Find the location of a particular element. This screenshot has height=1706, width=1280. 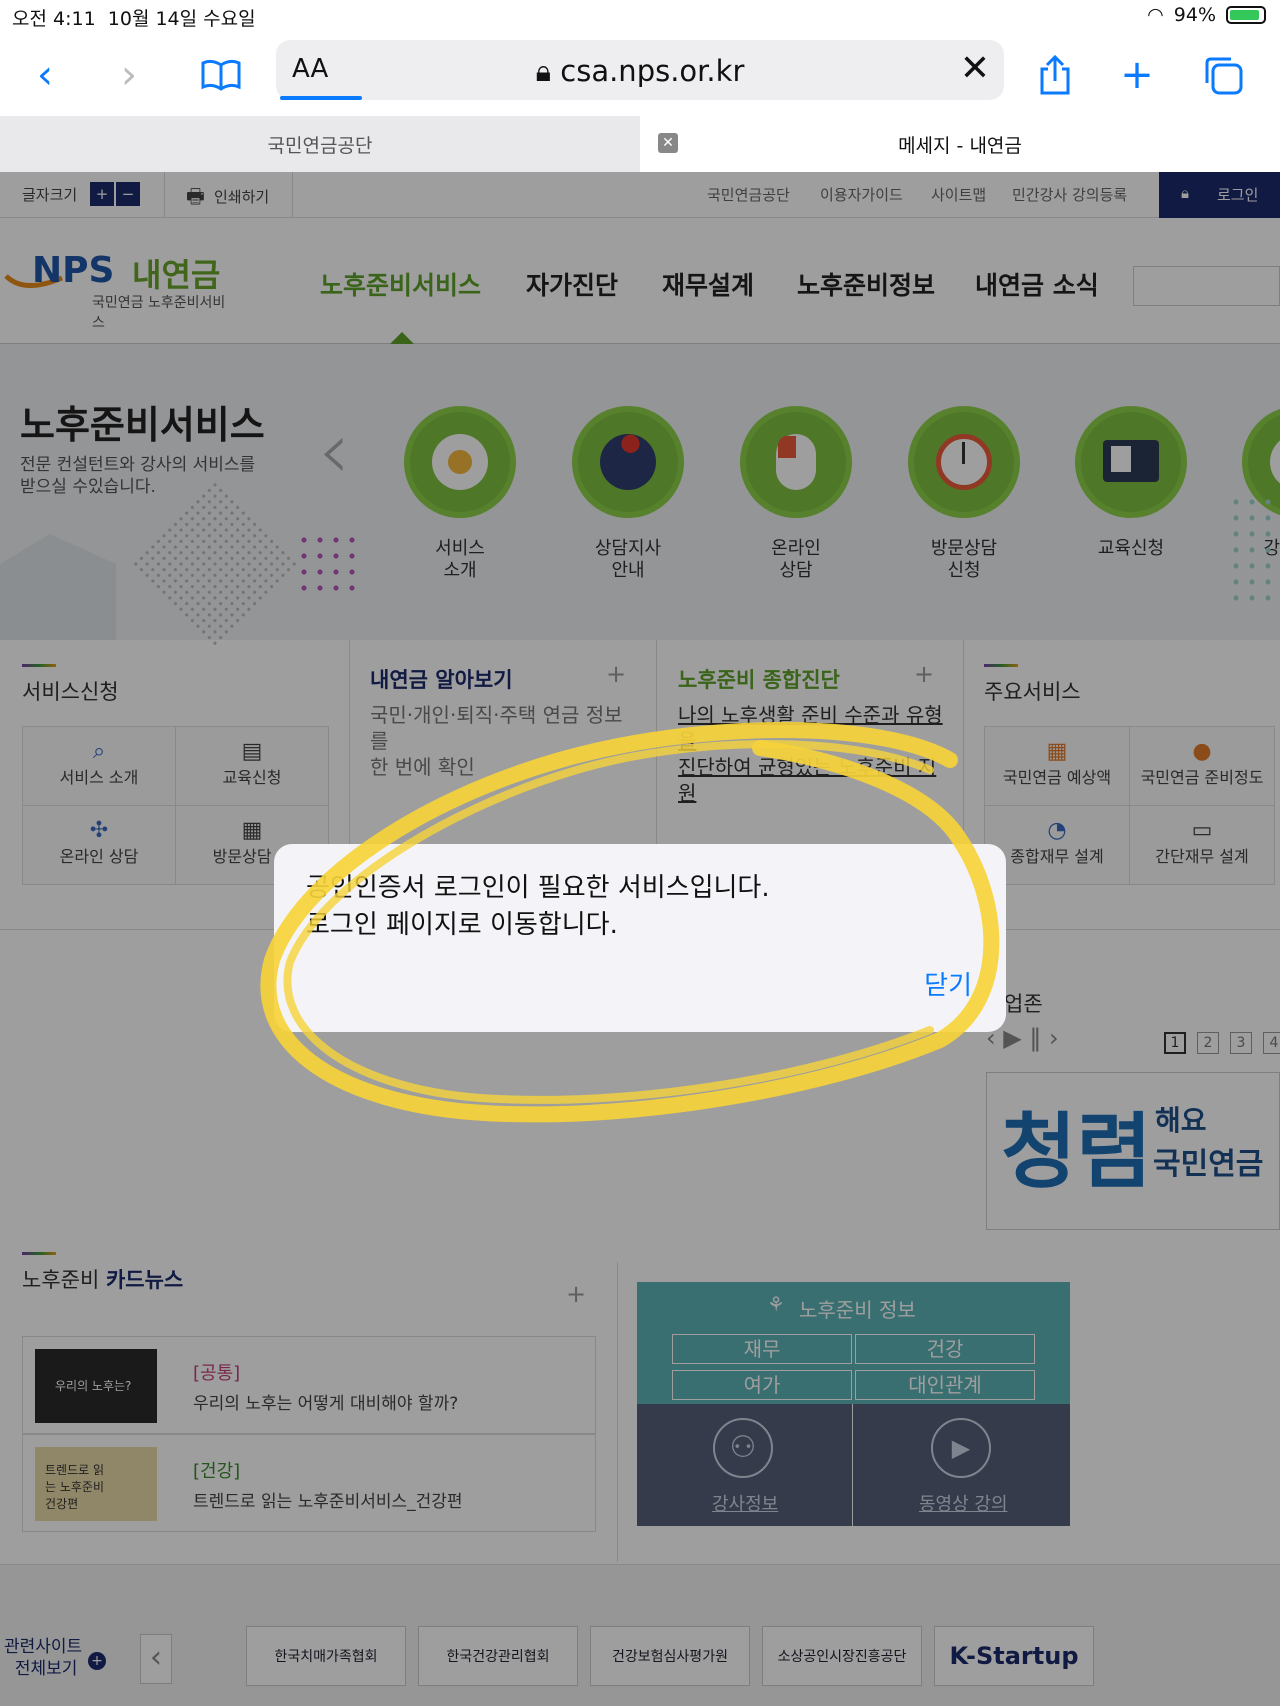

dialog-message-2: 로그인 페이지로 이동합니다. is located at coordinates (462, 925).